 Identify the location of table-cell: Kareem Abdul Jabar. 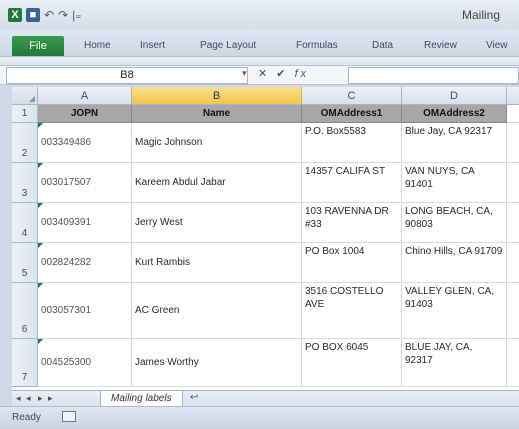
(217, 183).